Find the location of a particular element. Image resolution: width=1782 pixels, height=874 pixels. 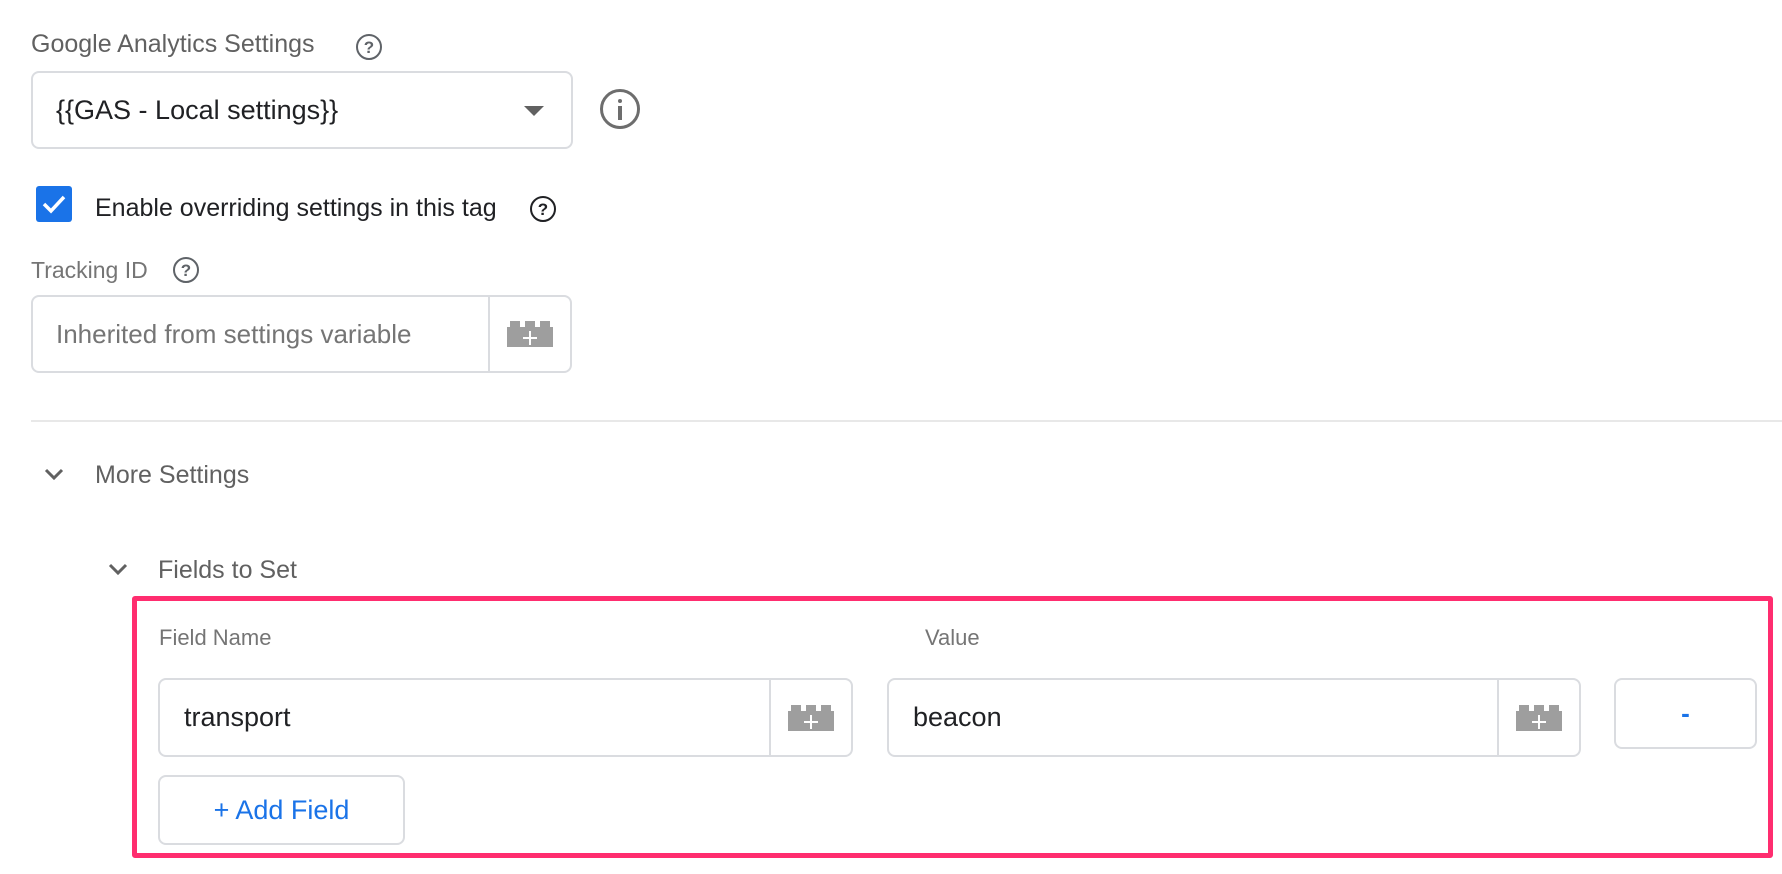

field-name-input: transport is located at coordinates (464, 717).